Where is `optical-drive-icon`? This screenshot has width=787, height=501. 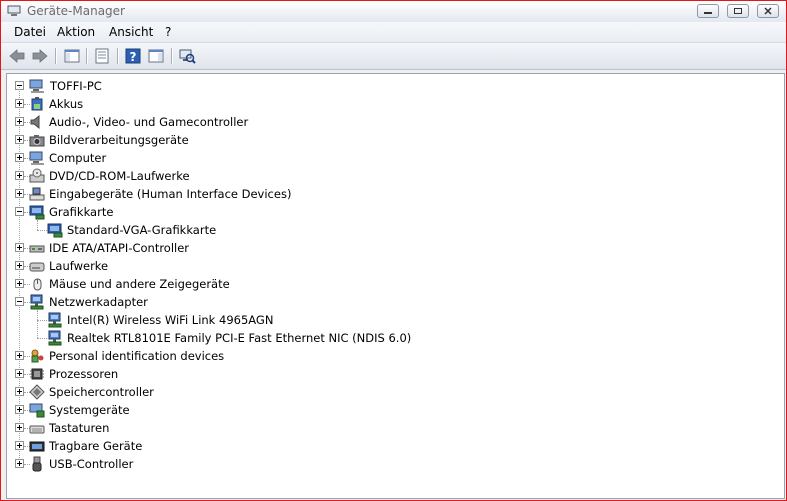
optical-drive-icon is located at coordinates (37, 175).